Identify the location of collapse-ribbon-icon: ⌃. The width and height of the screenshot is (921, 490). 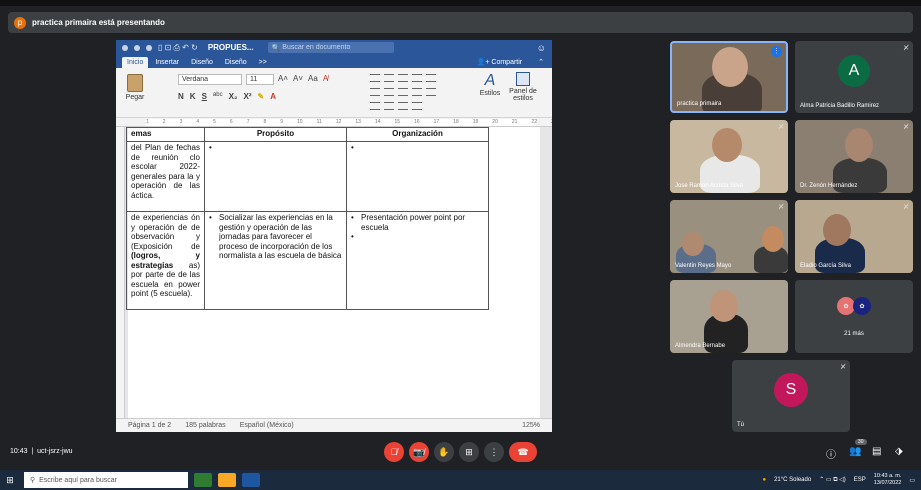
(541, 62).